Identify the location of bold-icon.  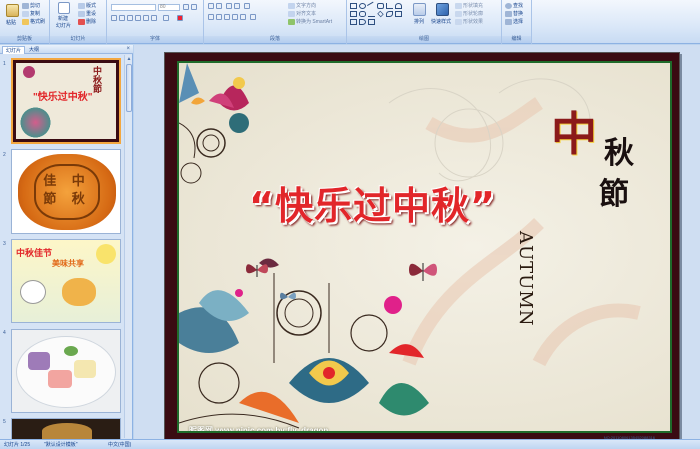
(114, 18).